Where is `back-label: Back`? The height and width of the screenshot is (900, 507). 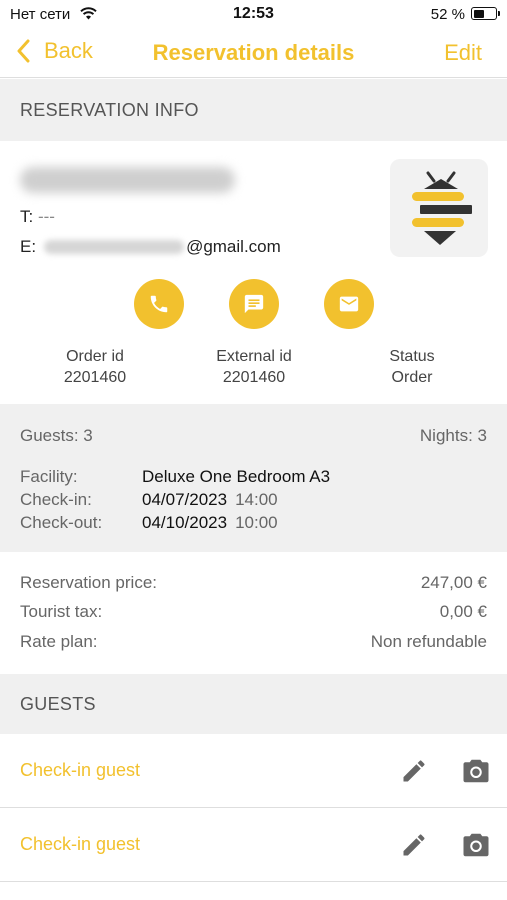
back-label: Back is located at coordinates (68, 50).